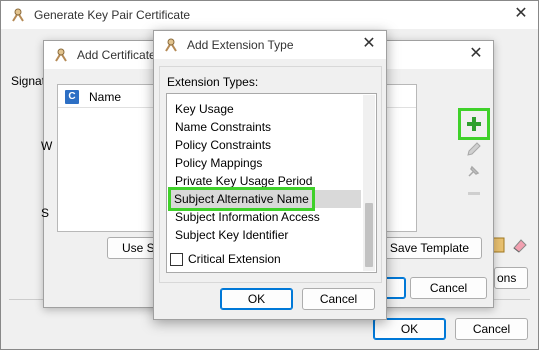  What do you see at coordinates (520, 245) in the screenshot?
I see `eraser-icon` at bounding box center [520, 245].